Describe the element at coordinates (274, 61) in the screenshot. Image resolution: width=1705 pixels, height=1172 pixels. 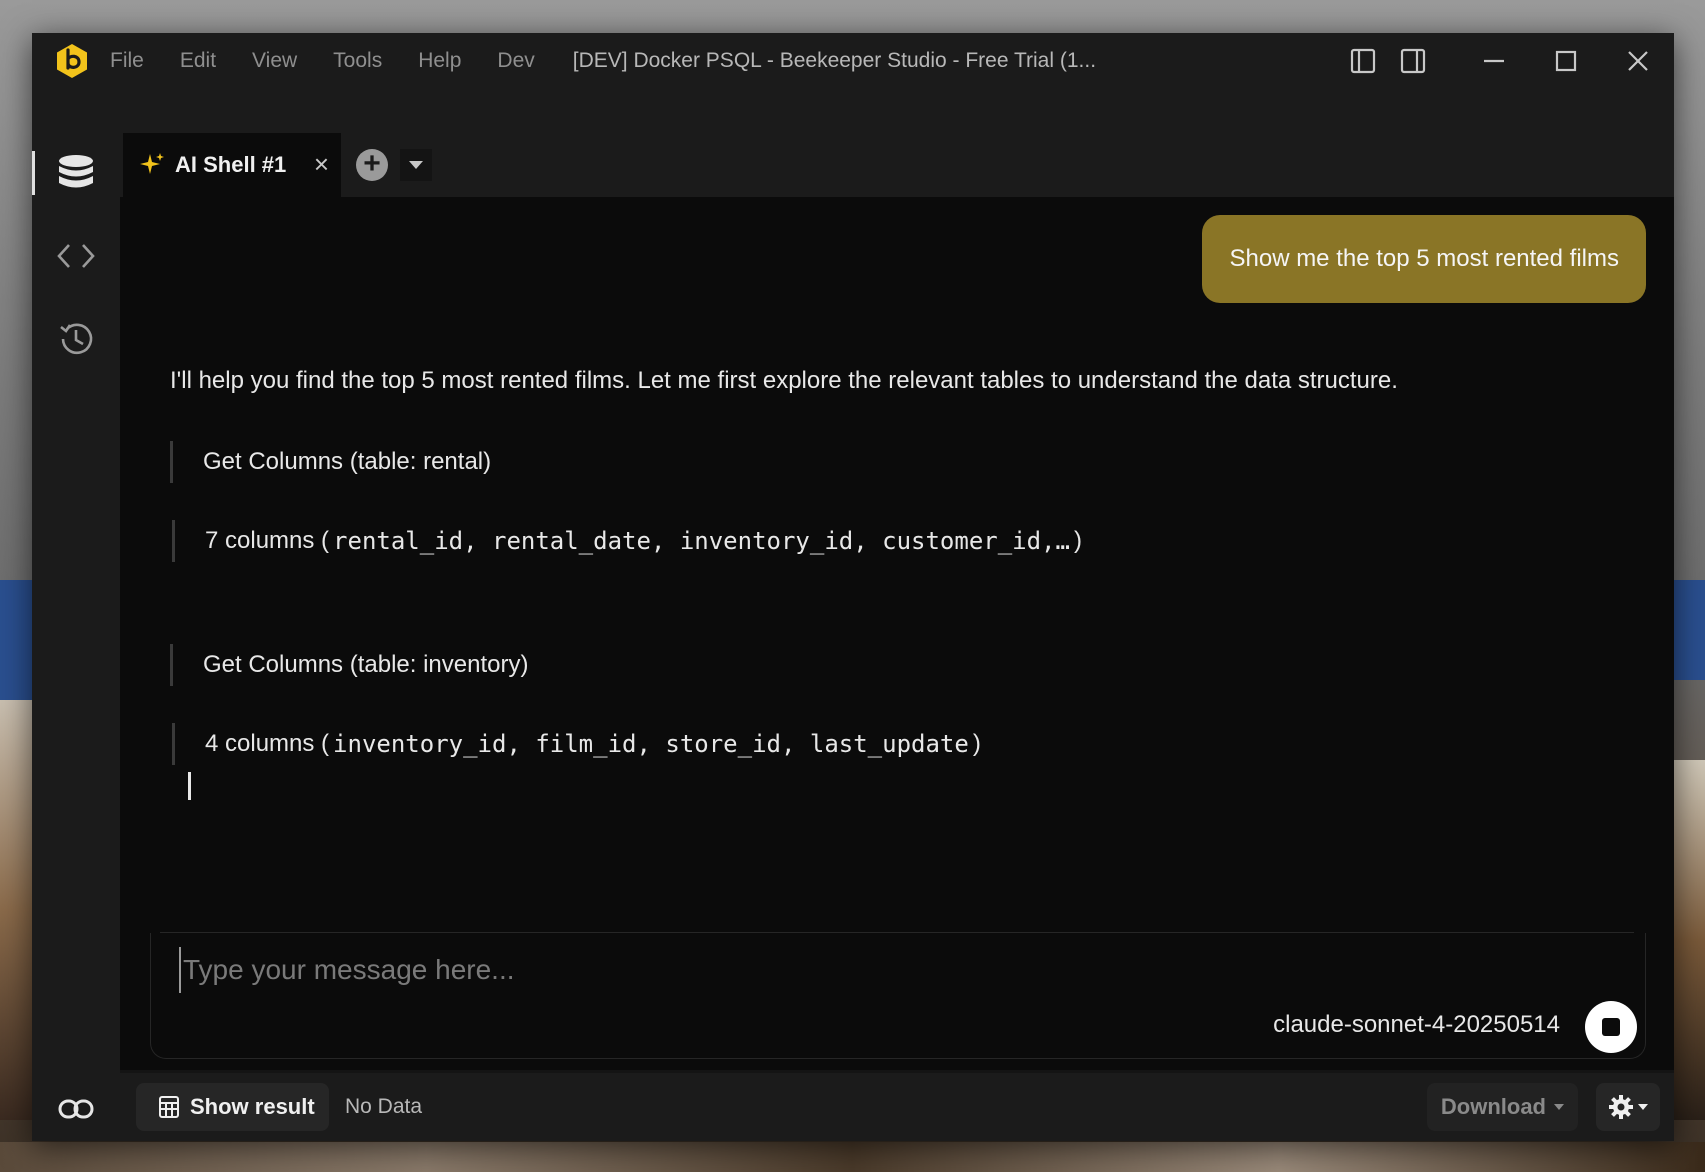
I see `menu-view: View` at that location.